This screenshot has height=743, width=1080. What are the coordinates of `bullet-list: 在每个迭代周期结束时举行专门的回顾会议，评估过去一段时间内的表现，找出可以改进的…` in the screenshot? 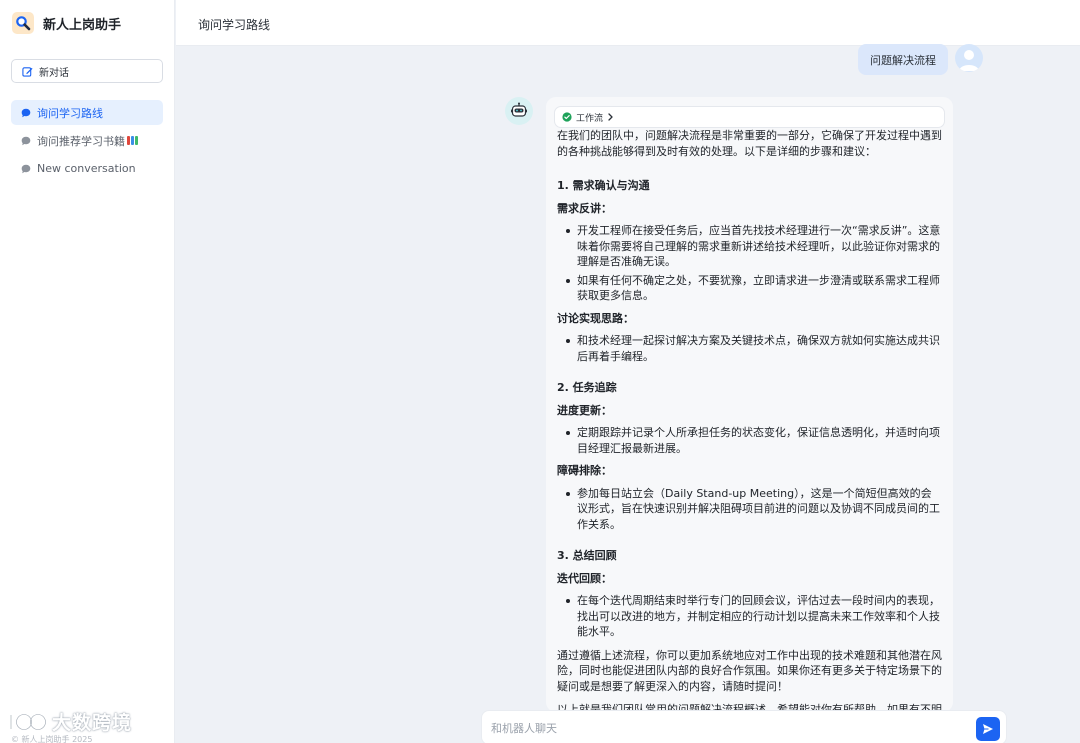 It's located at (749, 616).